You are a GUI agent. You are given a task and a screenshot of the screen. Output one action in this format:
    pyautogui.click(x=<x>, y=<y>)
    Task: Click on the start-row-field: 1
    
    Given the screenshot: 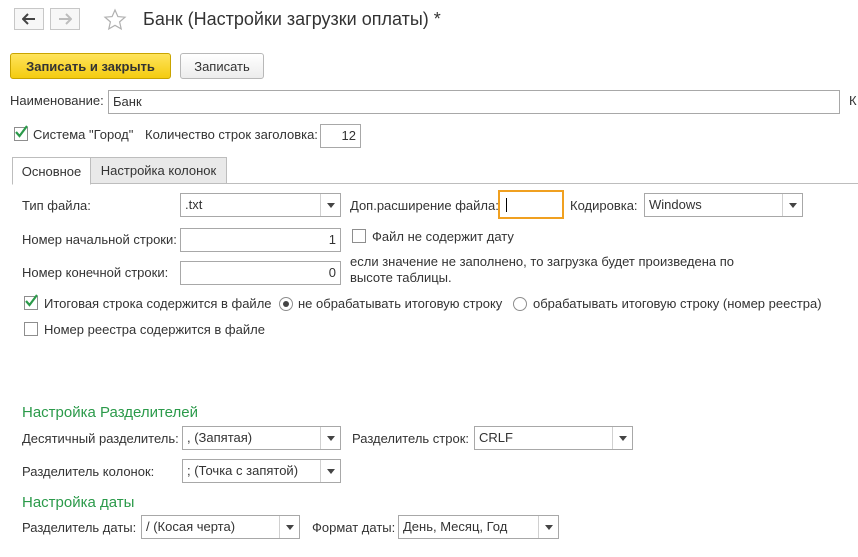 What is the action you would take?
    pyautogui.click(x=260, y=240)
    